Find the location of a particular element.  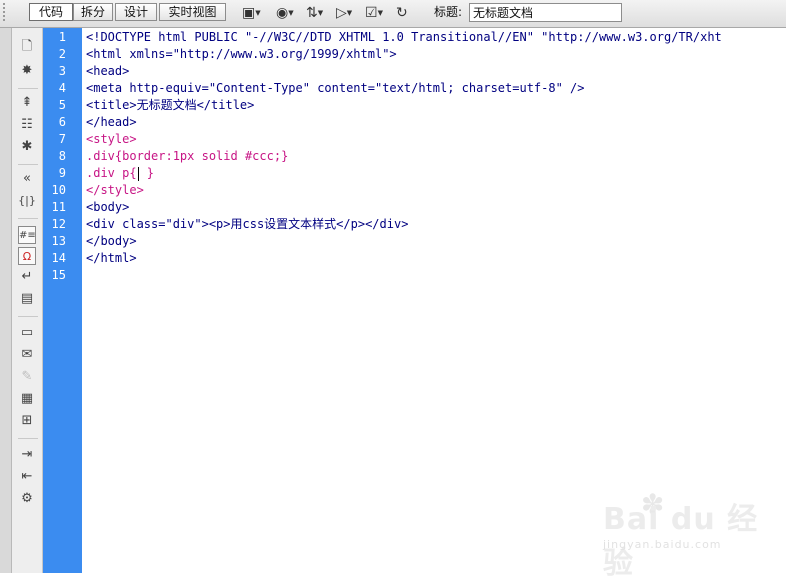

remove-comment-icon: ✉ is located at coordinates (27, 355).